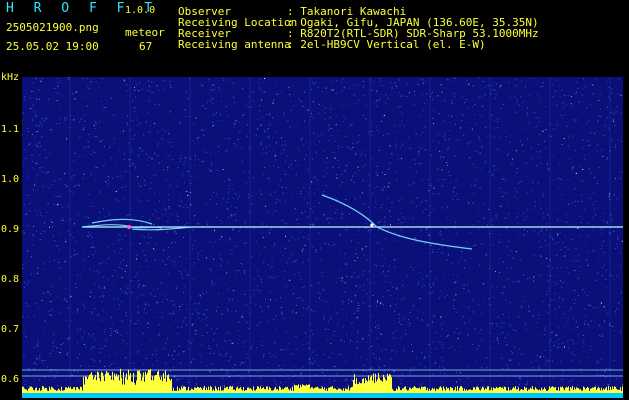 This screenshot has height=400, width=629. What do you see at coordinates (140, 10) in the screenshot?
I see `app-version: 1.0.0` at bounding box center [140, 10].